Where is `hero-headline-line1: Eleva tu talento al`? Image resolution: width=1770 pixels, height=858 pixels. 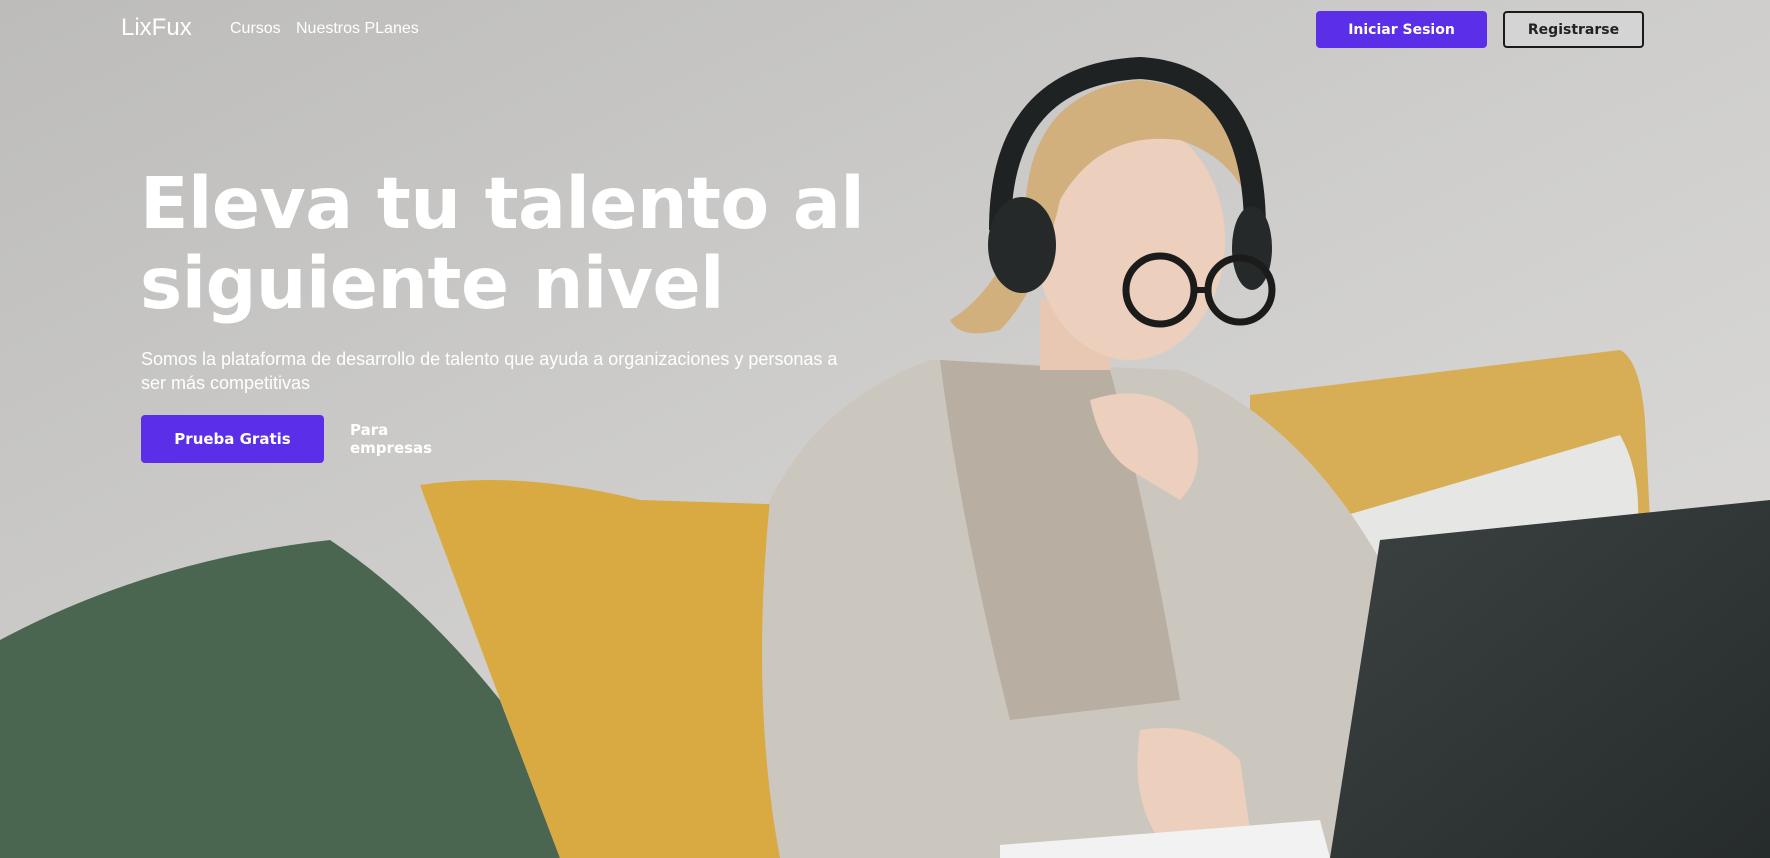
hero-headline-line1: Eleva tu talento al is located at coordinates (502, 203).